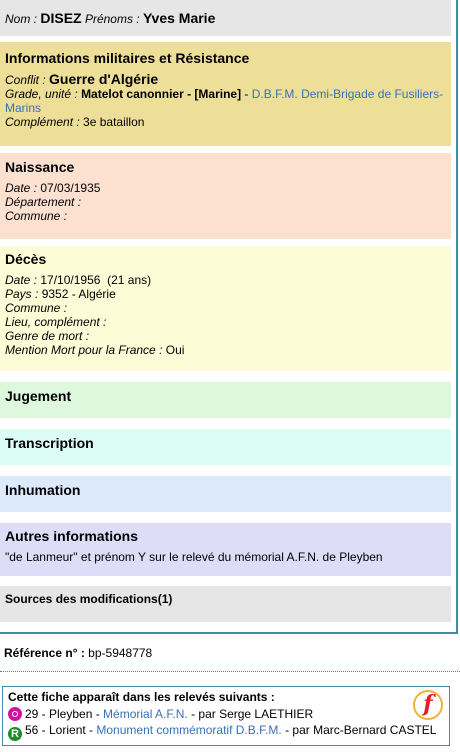 Image resolution: width=460 pixels, height=752 pixels. What do you see at coordinates (40, 167) in the screenshot?
I see `birth-title: Naissance` at bounding box center [40, 167].